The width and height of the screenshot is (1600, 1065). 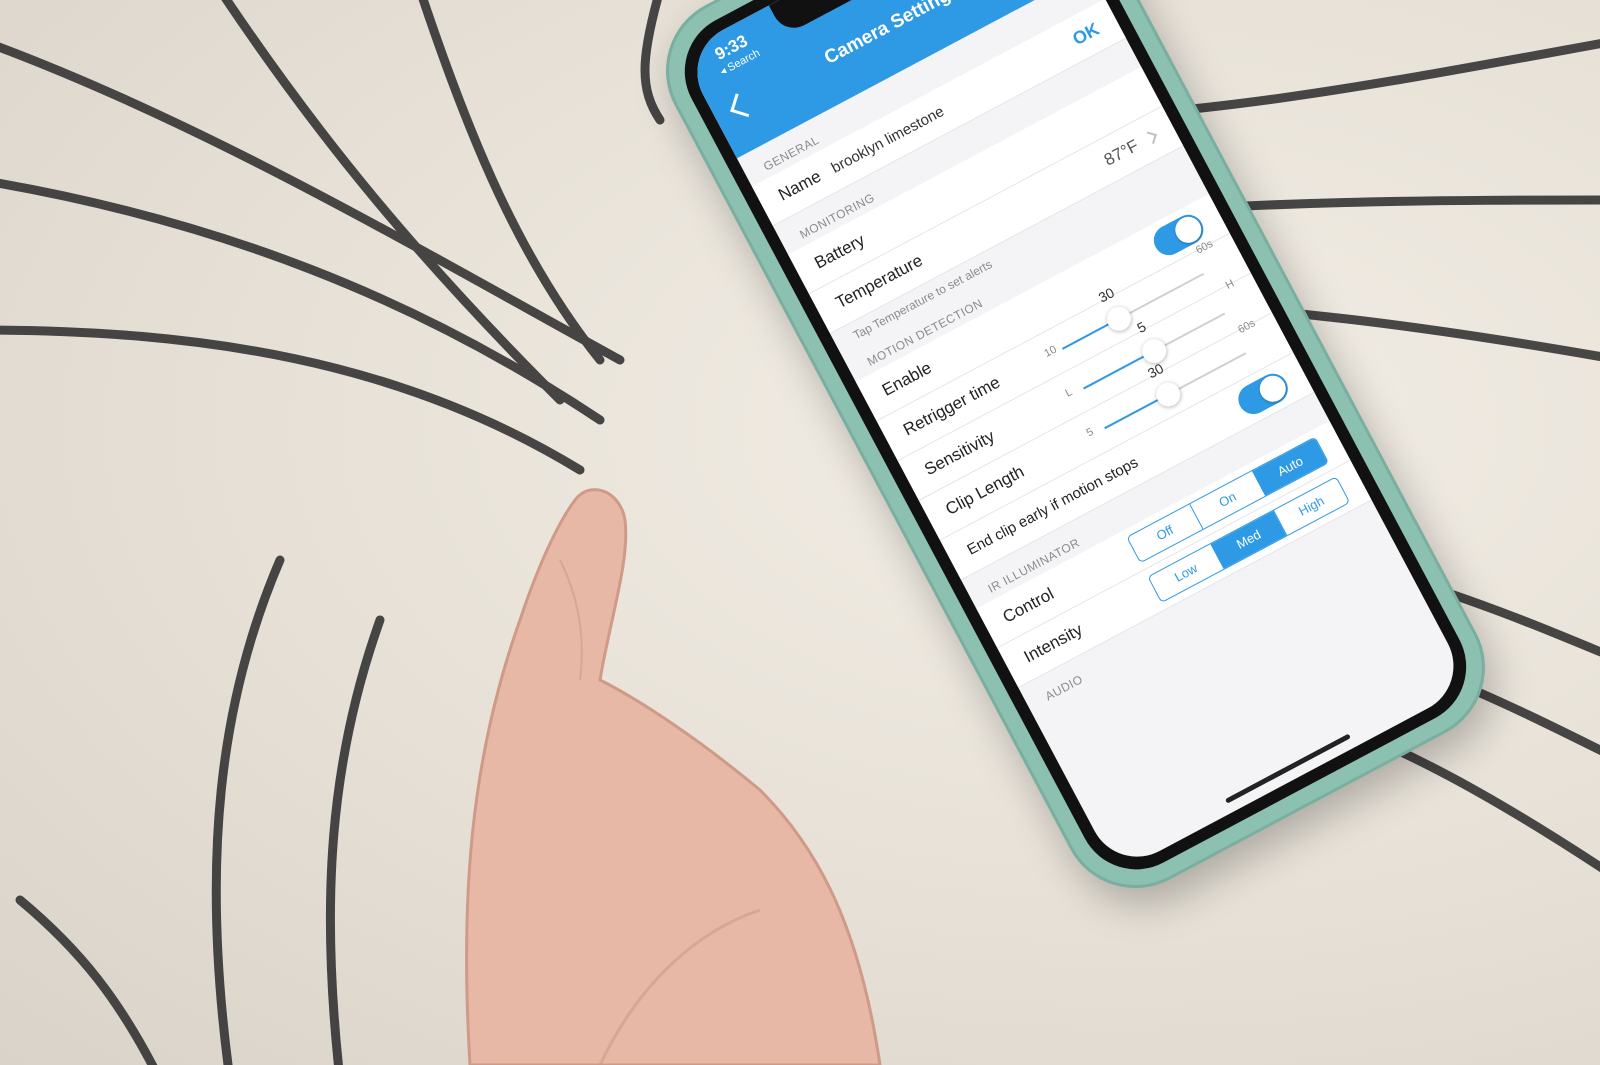 I want to click on chevron-right-icon, so click(x=1150, y=137).